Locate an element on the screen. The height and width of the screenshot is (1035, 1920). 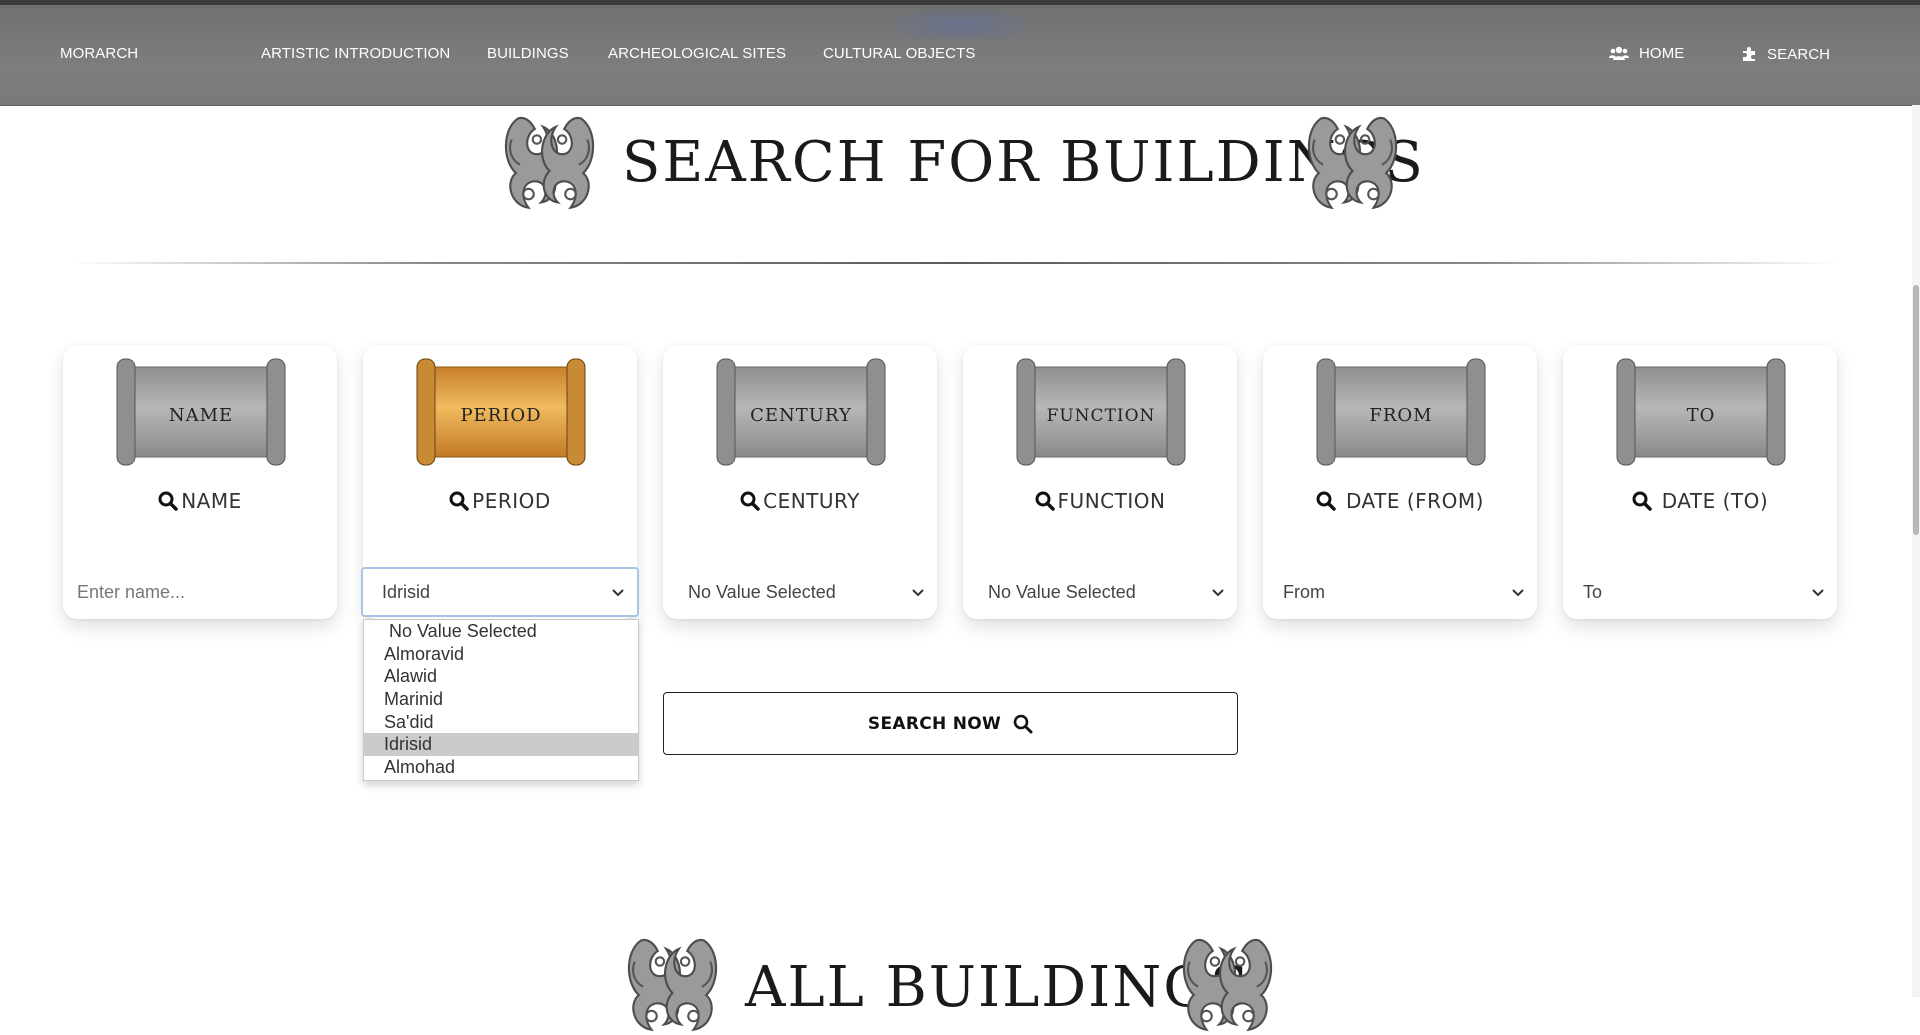
filter-label-date-from: DATE (FROM) is located at coordinates (1400, 501).